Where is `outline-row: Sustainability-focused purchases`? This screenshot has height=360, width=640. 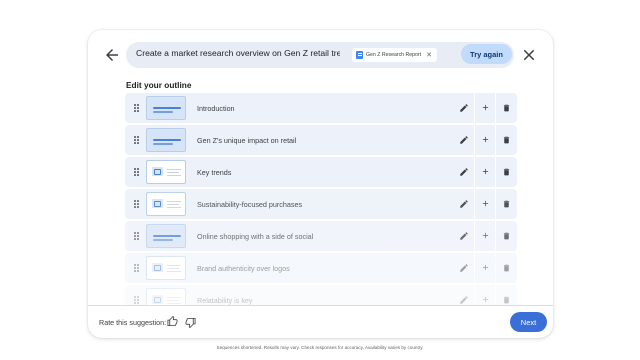
outline-row: Sustainability-focused purchases is located at coordinates (321, 204).